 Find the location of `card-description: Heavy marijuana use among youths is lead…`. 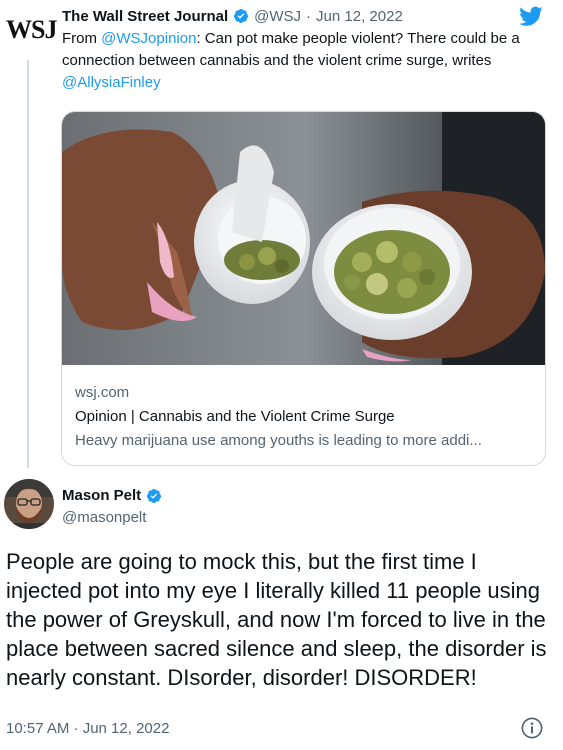

card-description: Heavy marijuana use among youths is lead… is located at coordinates (278, 440).